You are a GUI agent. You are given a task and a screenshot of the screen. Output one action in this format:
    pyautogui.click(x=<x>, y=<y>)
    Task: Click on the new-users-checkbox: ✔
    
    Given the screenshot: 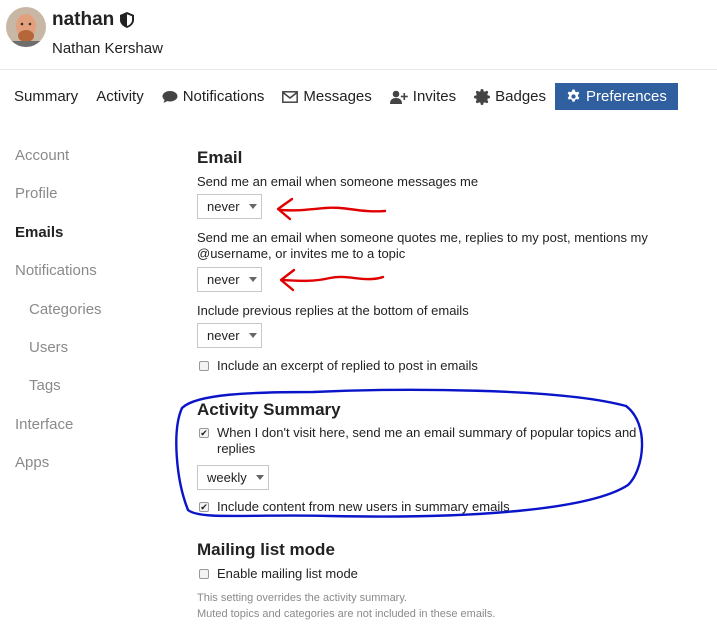 What is the action you would take?
    pyautogui.click(x=204, y=507)
    